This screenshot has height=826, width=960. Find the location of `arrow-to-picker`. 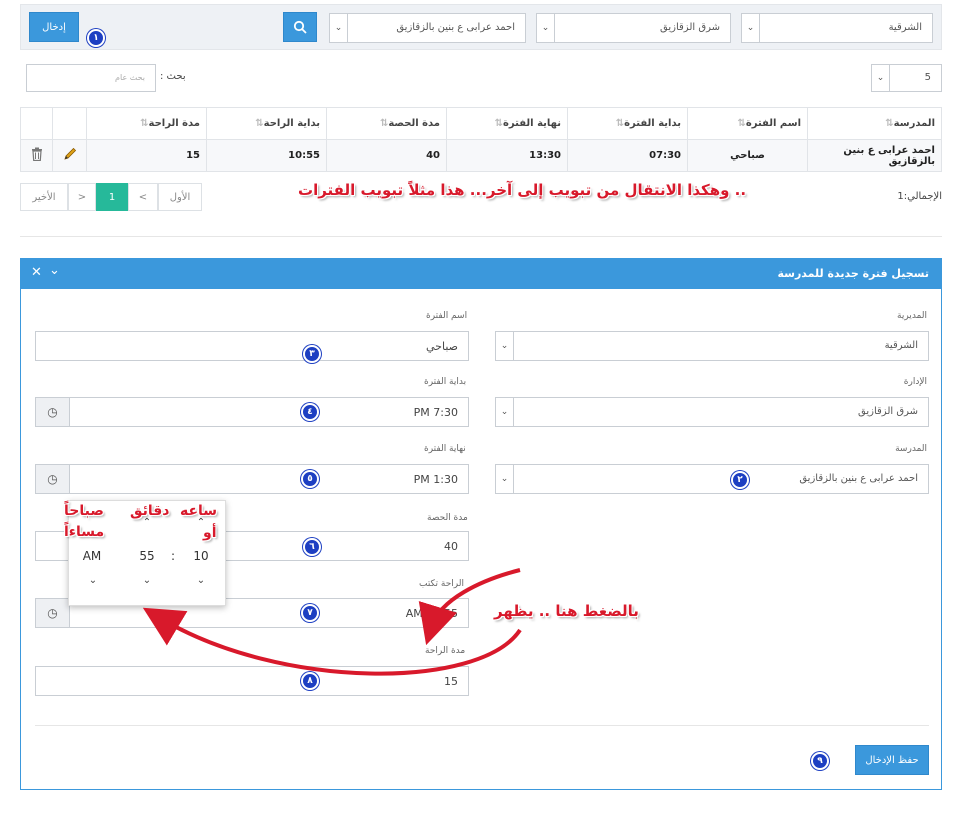

arrow-to-picker is located at coordinates (332, 641).